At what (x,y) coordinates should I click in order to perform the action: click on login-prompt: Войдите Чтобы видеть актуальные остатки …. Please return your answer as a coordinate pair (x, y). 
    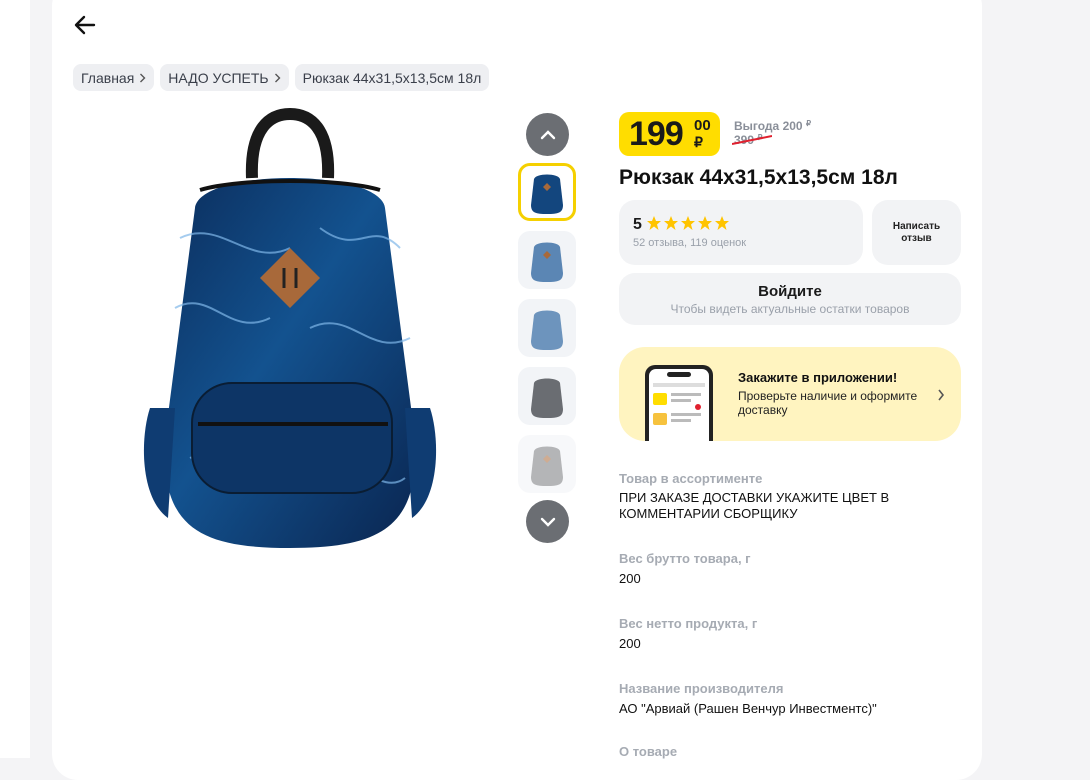
    Looking at the image, I should click on (790, 299).